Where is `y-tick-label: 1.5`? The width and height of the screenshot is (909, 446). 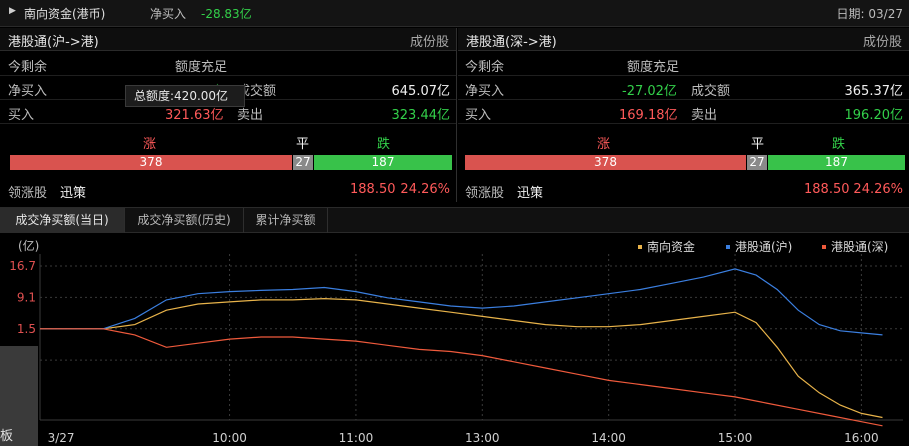
y-tick-label: 1.5 is located at coordinates (26, 329).